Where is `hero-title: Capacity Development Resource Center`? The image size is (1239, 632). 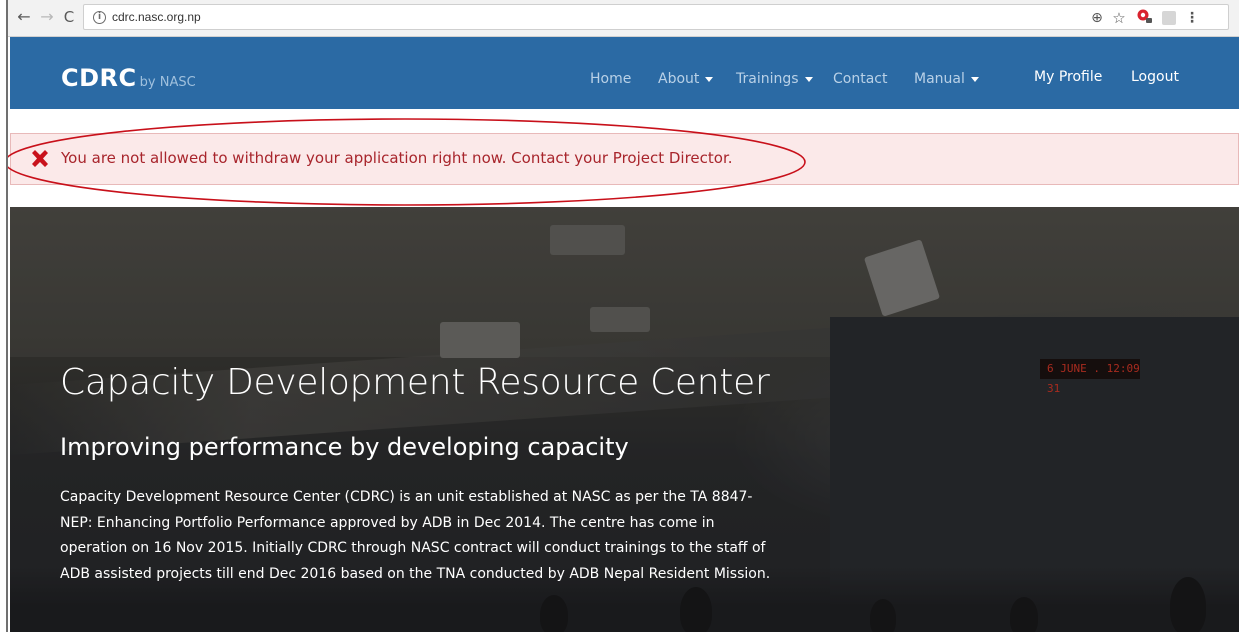
hero-title: Capacity Development Resource Center is located at coordinates (415, 382).